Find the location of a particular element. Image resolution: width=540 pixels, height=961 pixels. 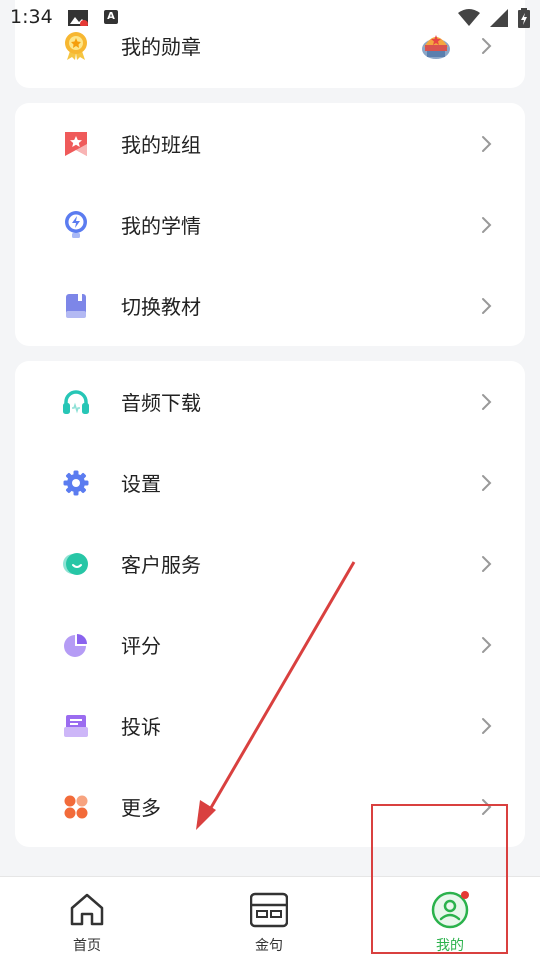

menu-item-settings: 设置 is located at coordinates (270, 482).